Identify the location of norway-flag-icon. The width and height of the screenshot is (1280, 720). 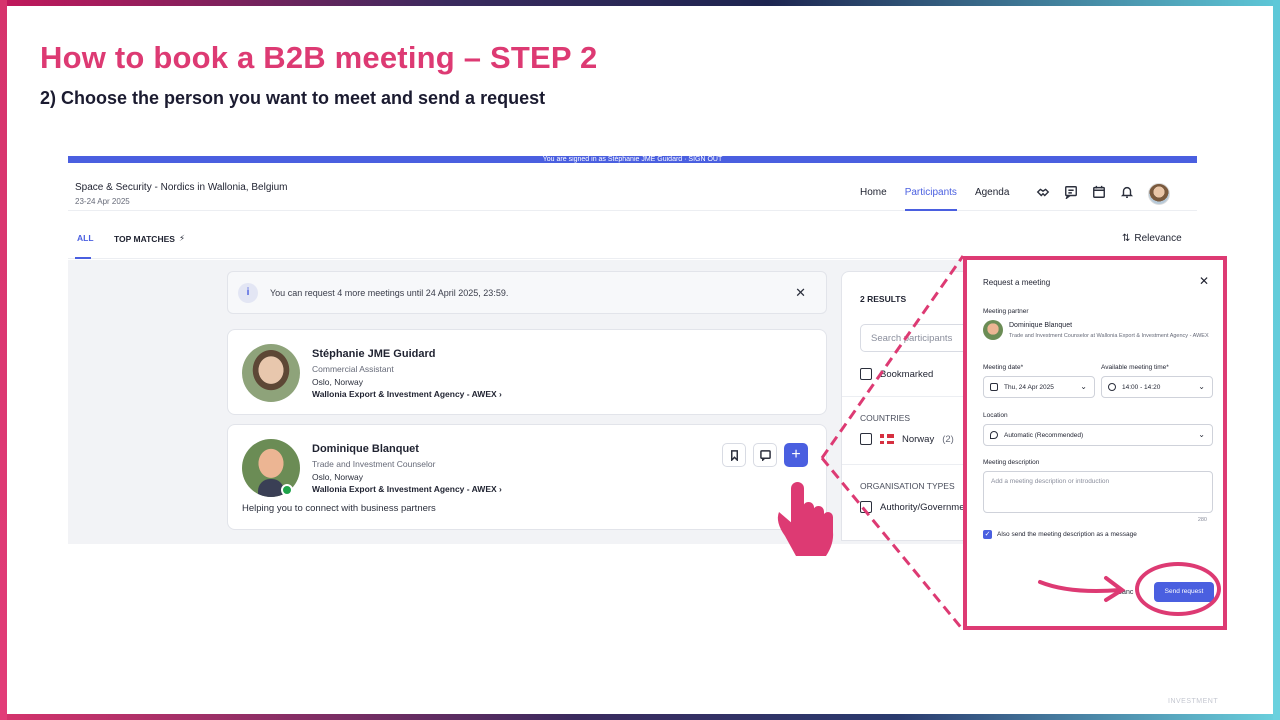
(887, 439).